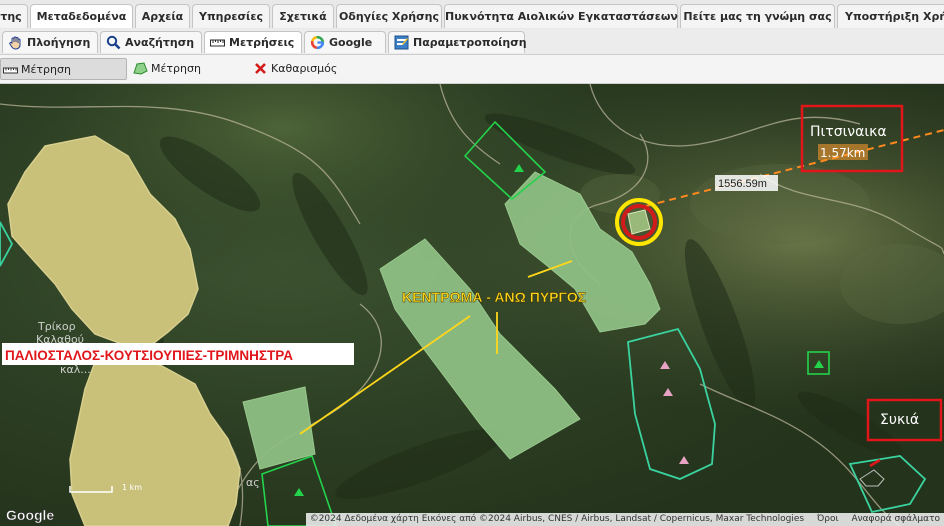 This screenshot has height=526, width=944. Describe the element at coordinates (187, 77) in the screenshot. I see `measure-area-button: Μέτρηση Εμβαδού` at that location.